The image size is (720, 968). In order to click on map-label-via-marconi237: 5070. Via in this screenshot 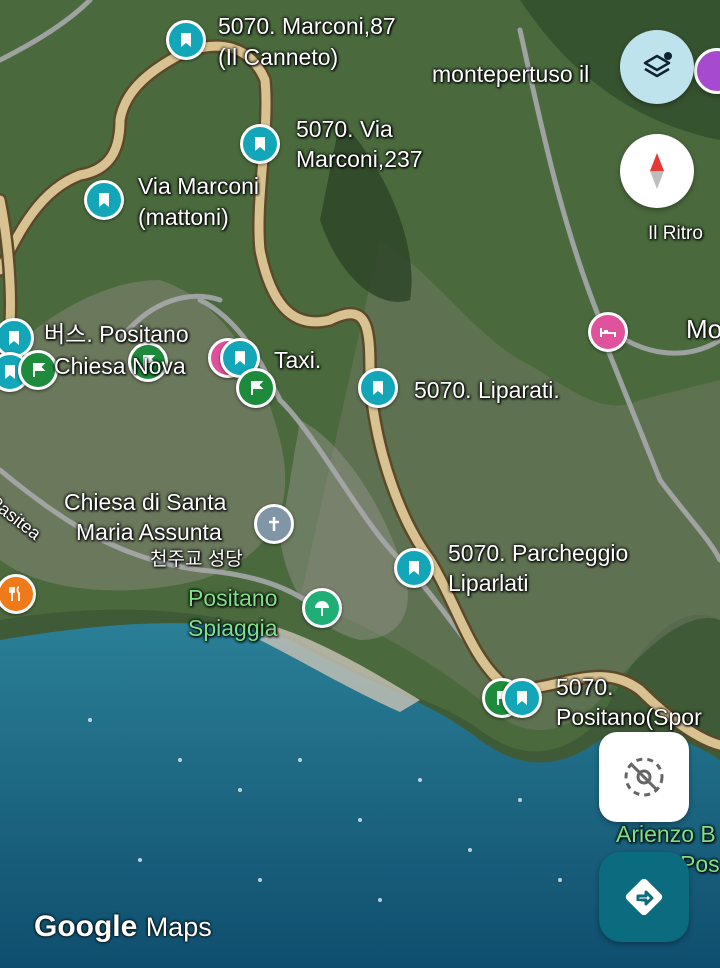, I will do `click(344, 129)`.